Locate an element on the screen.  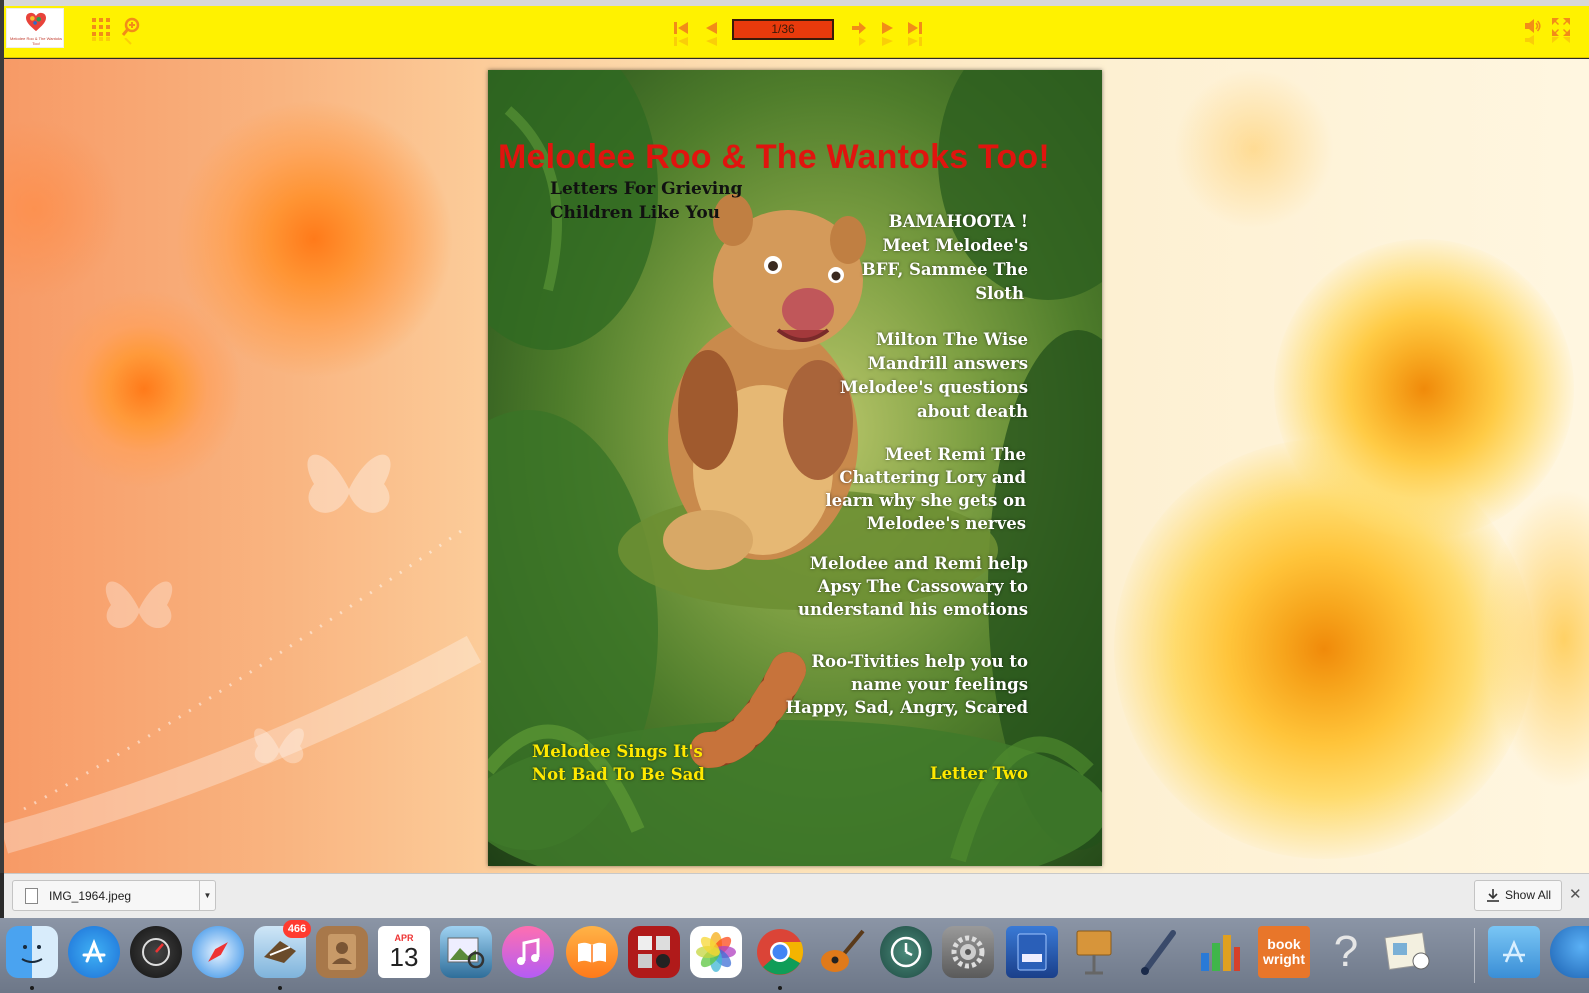
heart-logo-icon is located at coordinates (36, 22).